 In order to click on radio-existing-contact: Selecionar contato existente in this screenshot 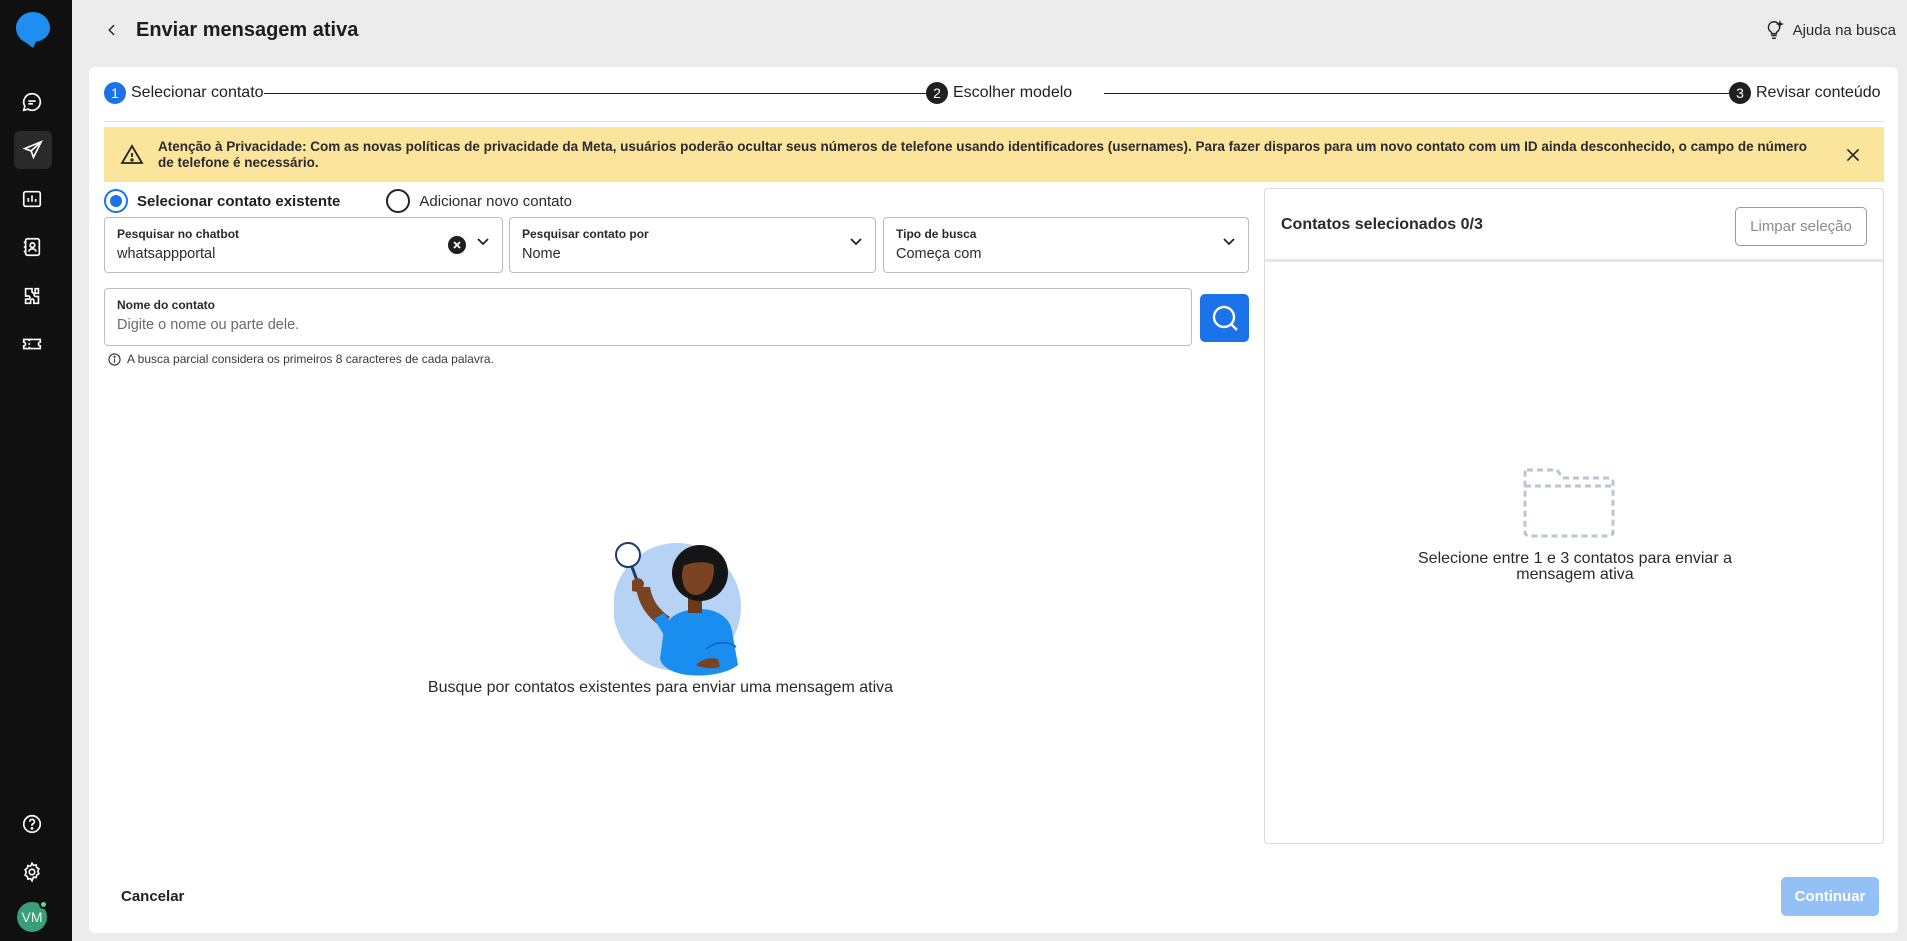, I will do `click(222, 201)`.